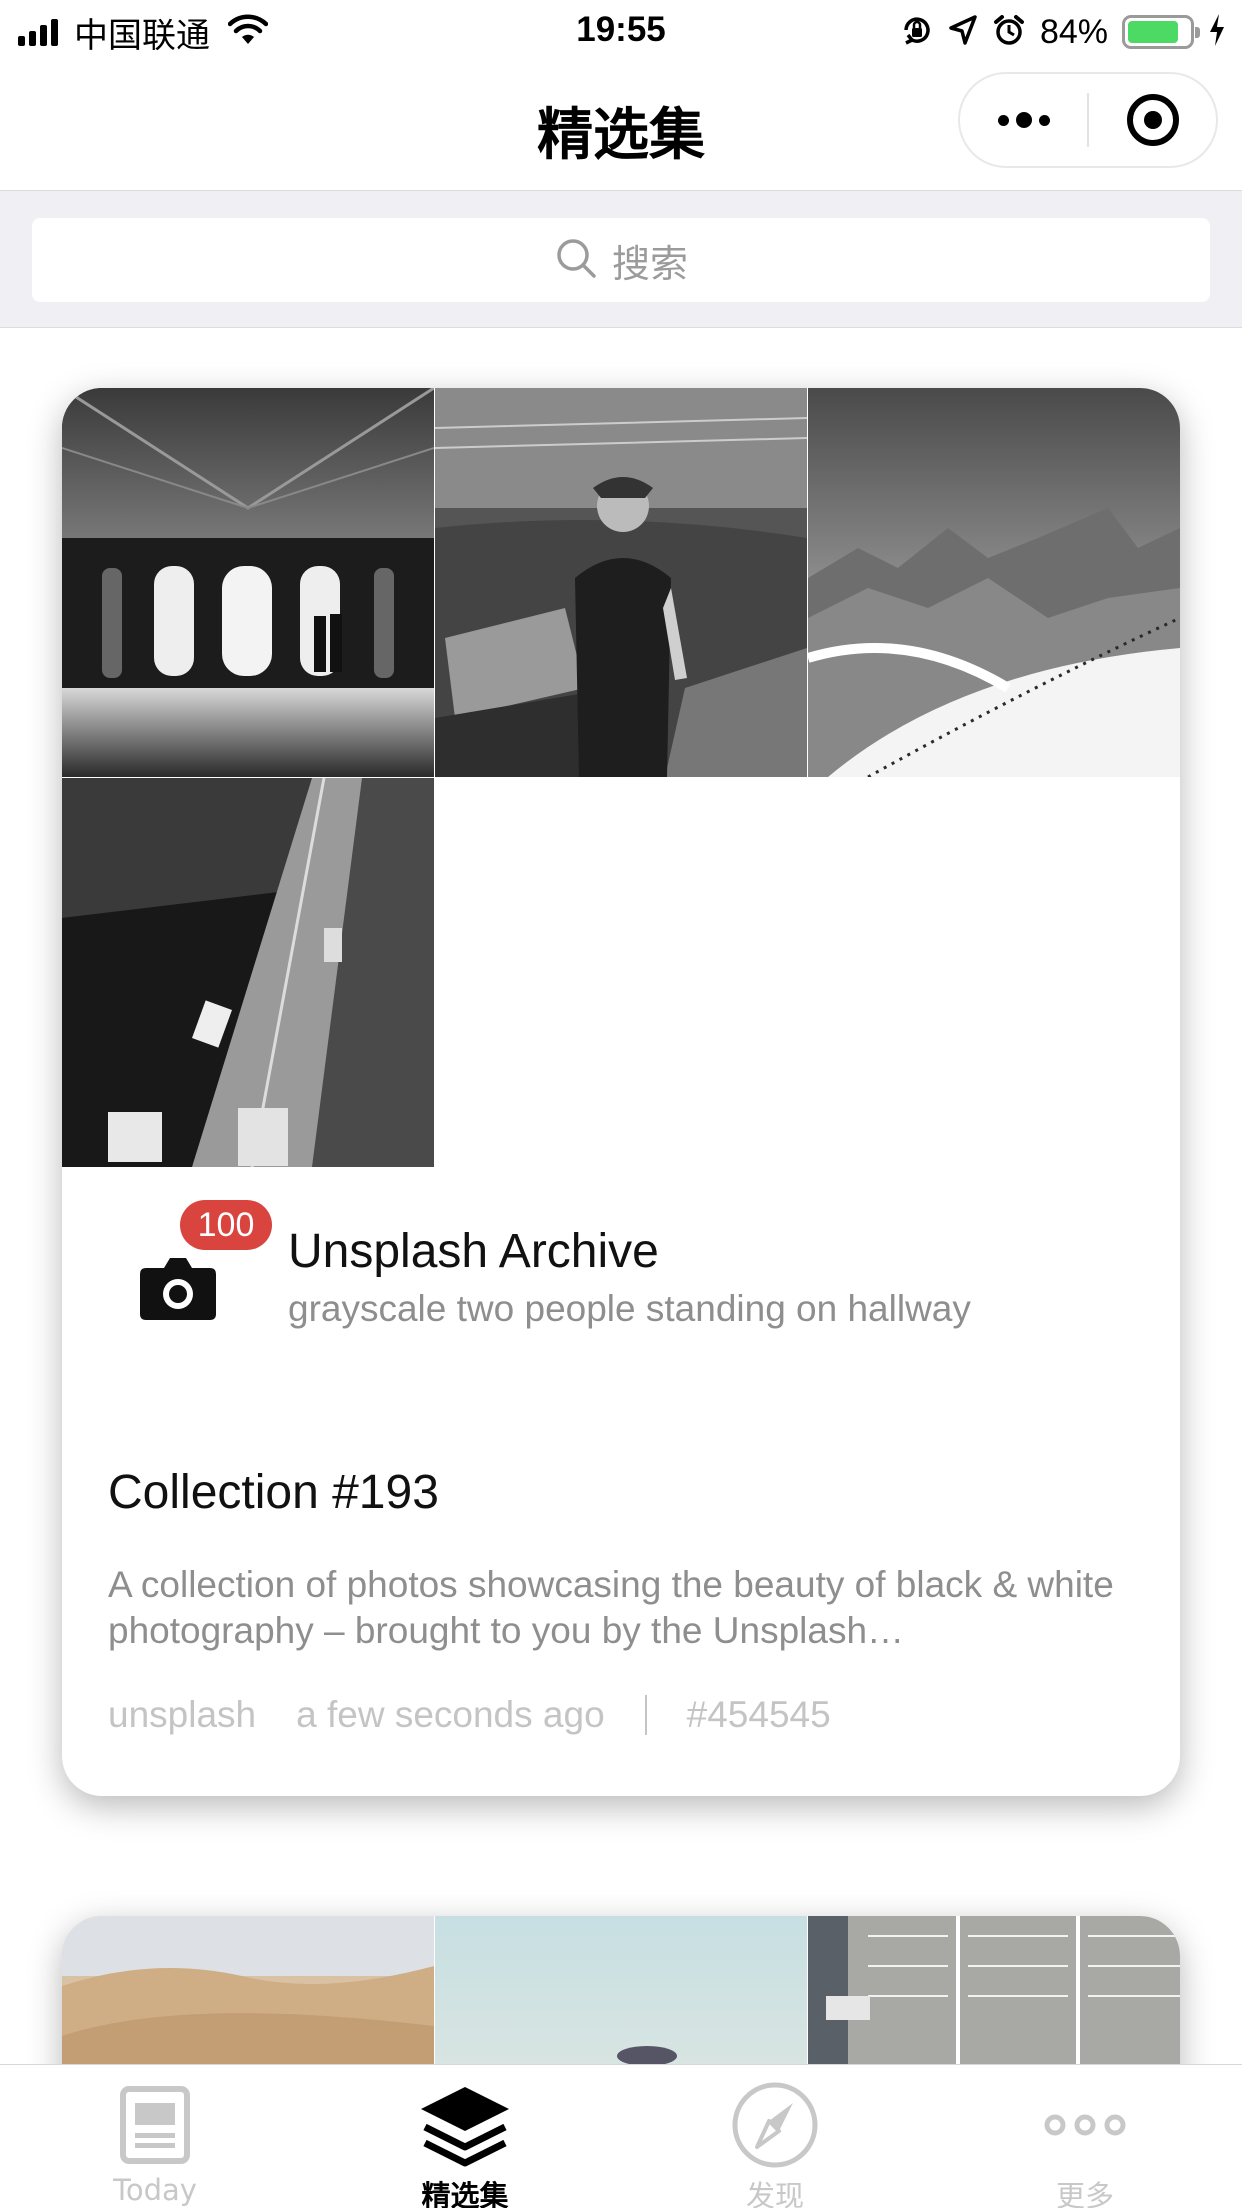 This screenshot has width=1242, height=2208. Describe the element at coordinates (473, 1251) in the screenshot. I see `owner-name: Unsplash Archive` at that location.